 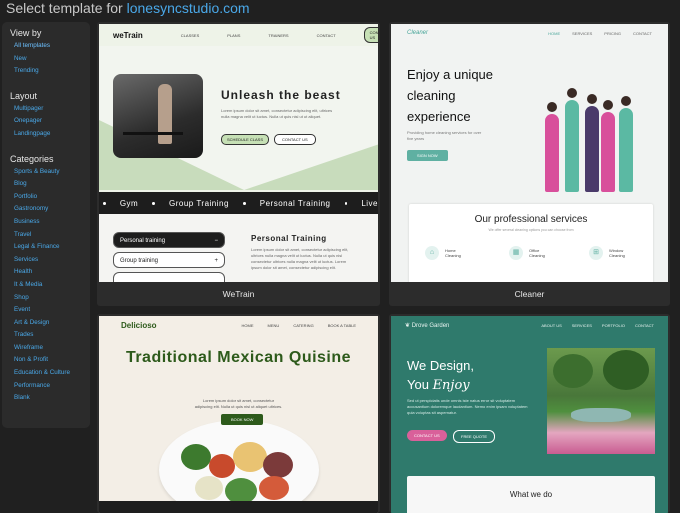 What do you see at coordinates (199, 203) in the screenshot?
I see `marquee-item: Group Training` at bounding box center [199, 203].